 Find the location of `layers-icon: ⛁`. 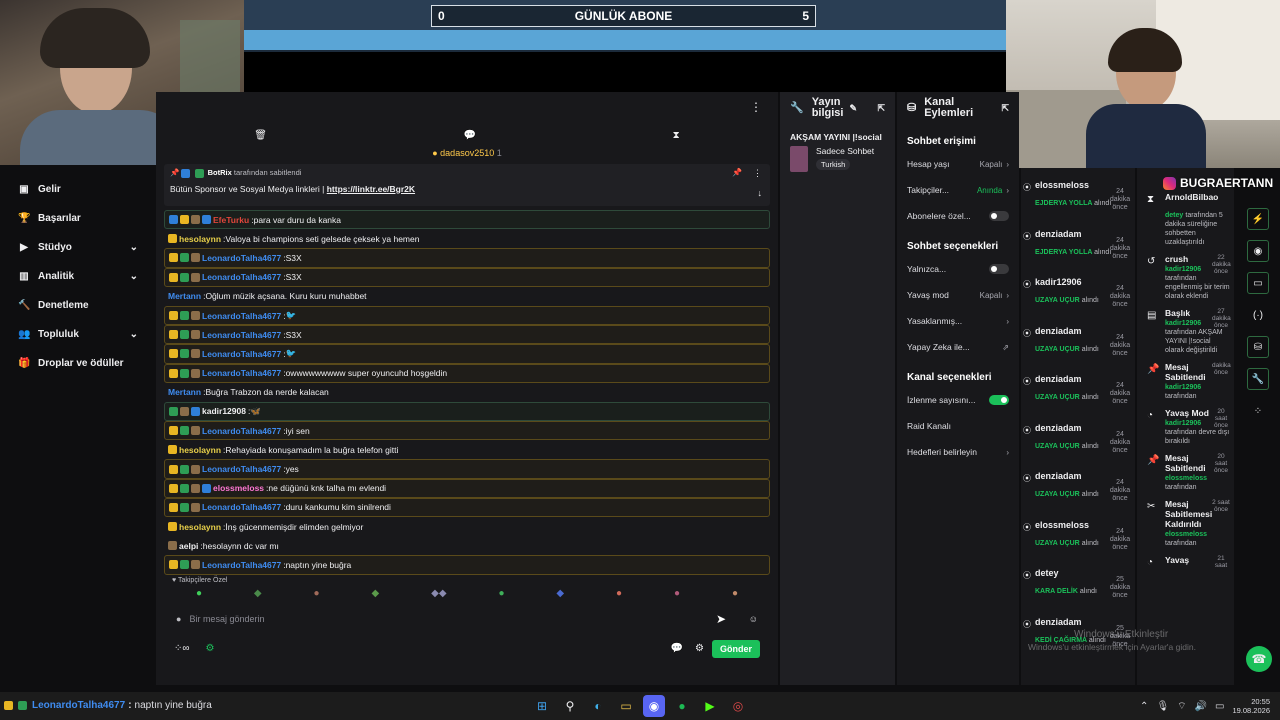

layers-icon: ⛁ is located at coordinates (1258, 347).